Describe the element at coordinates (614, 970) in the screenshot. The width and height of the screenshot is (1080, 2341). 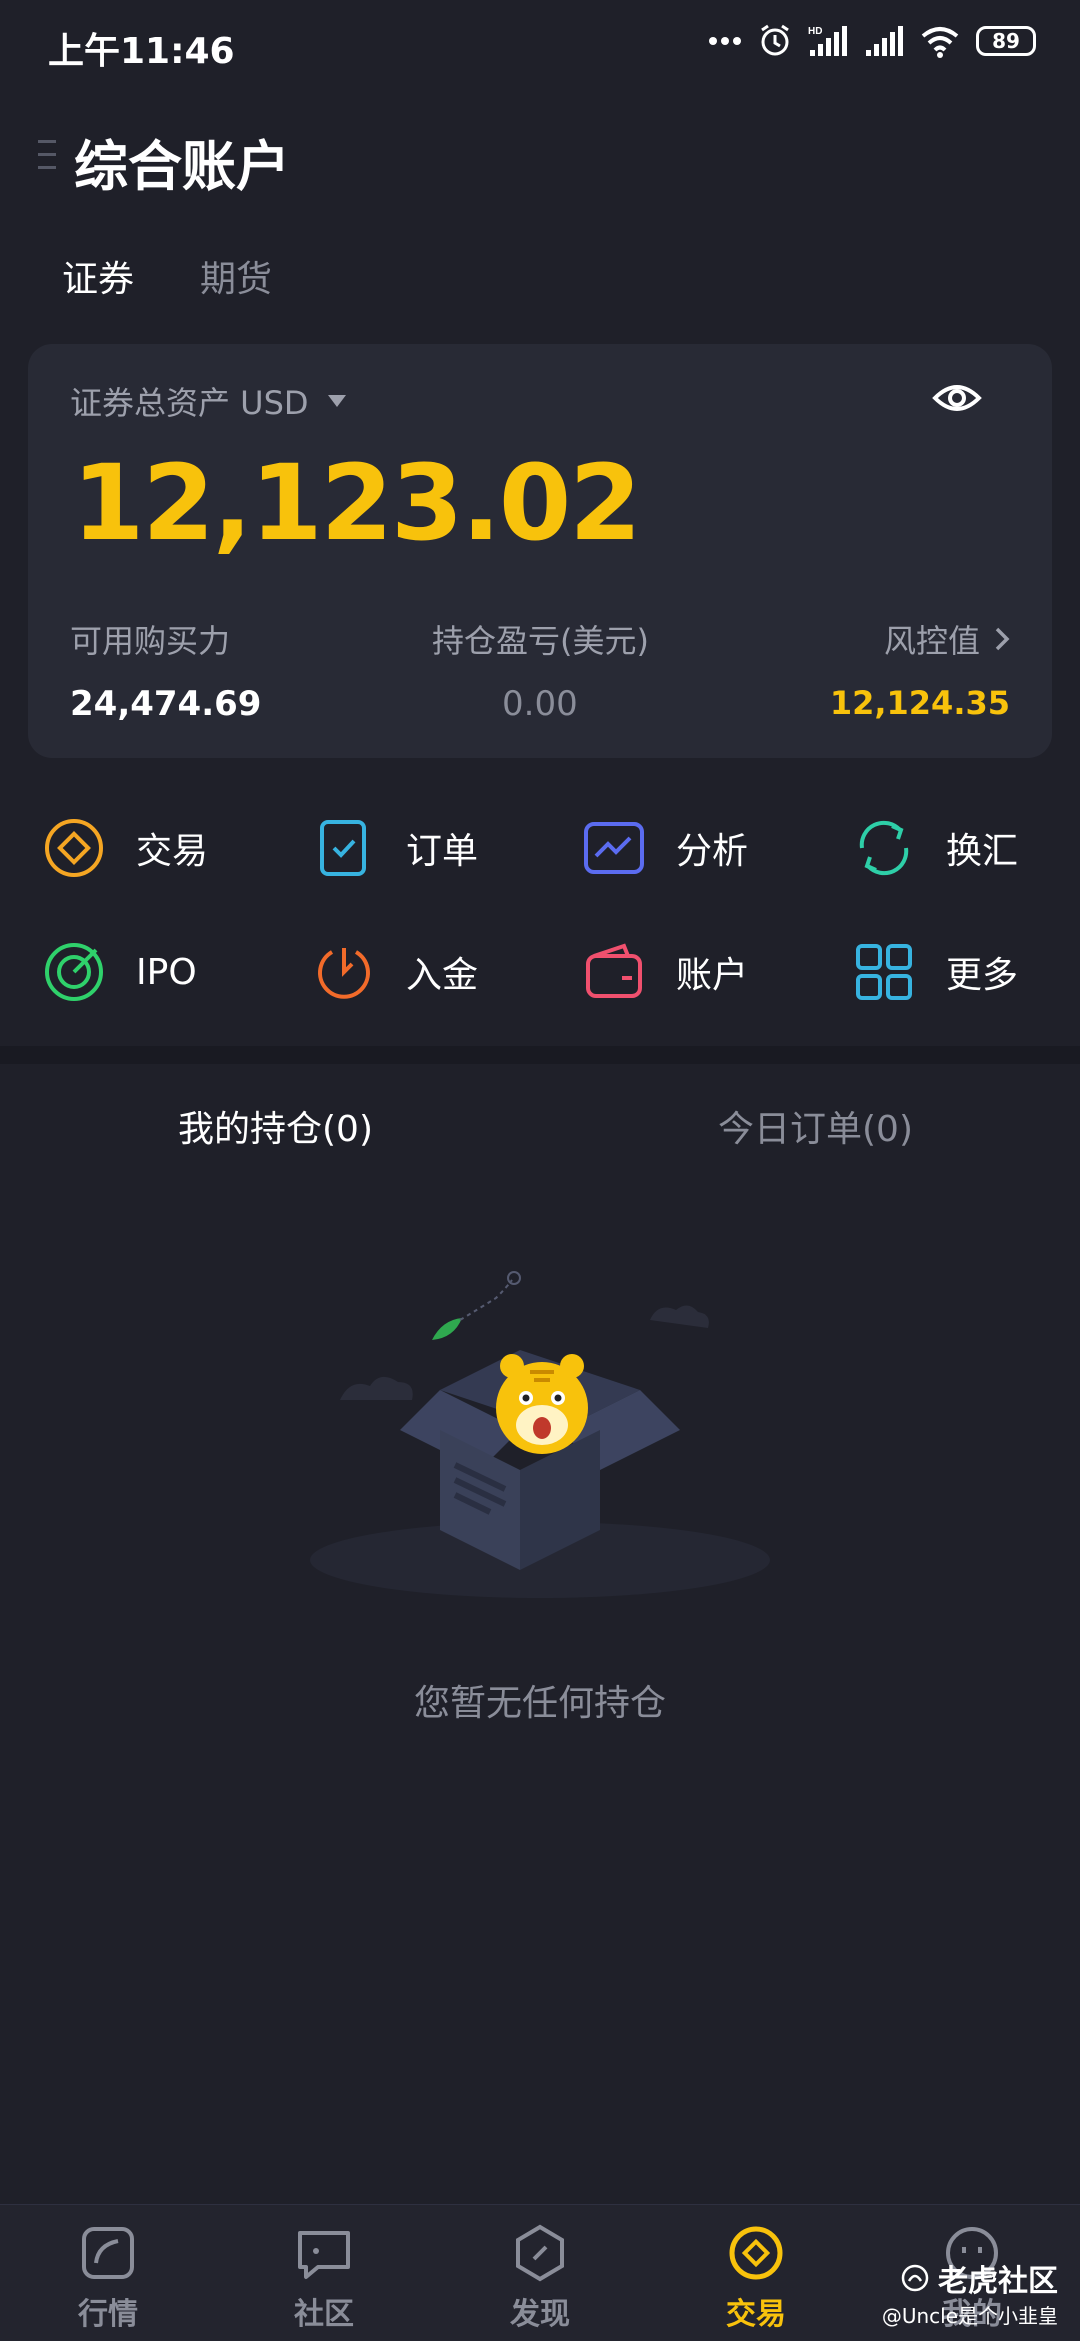
I see `account-icon` at that location.